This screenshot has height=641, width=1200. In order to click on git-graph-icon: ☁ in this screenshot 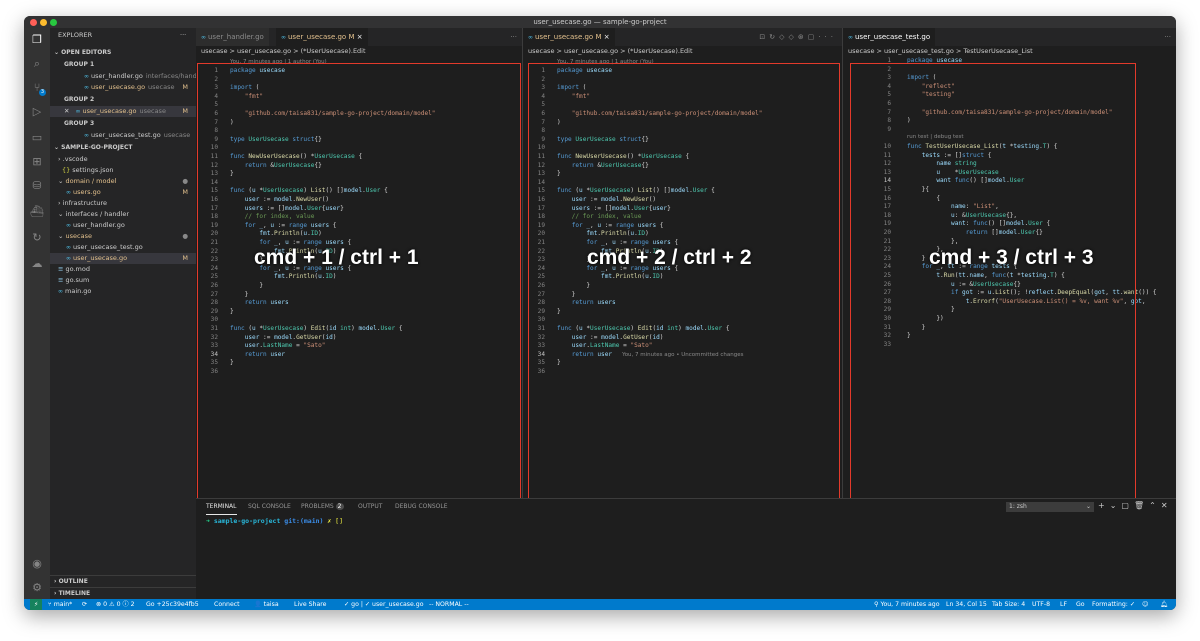, I will do `click(37, 264)`.